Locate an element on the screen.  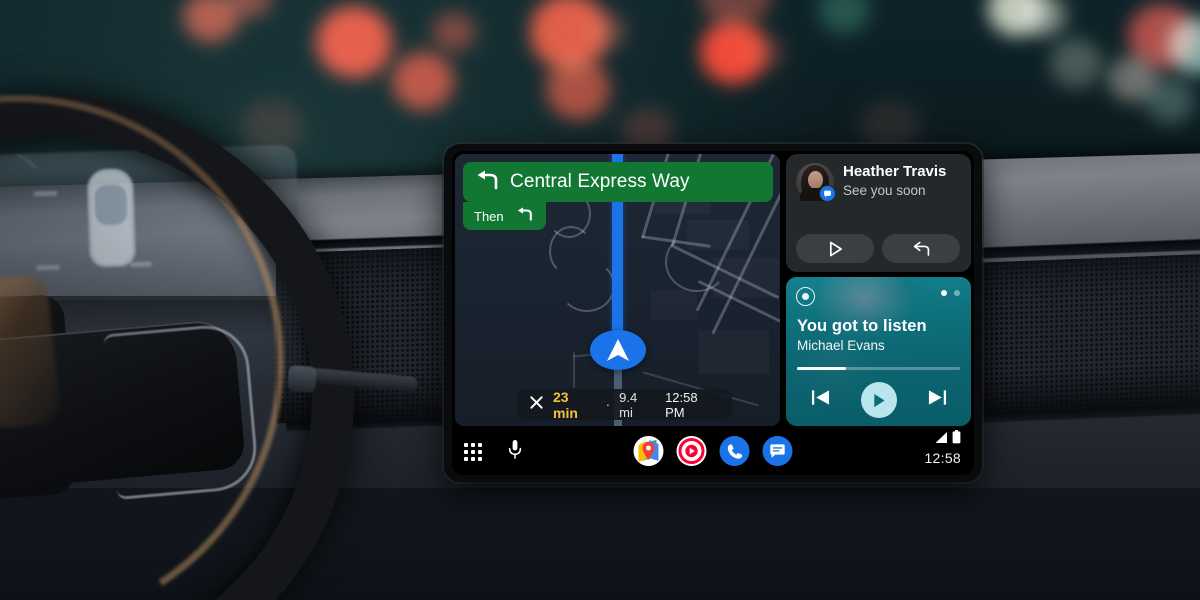
message-notification-card: Heather Travis See you soon is located at coordinates (878, 213).